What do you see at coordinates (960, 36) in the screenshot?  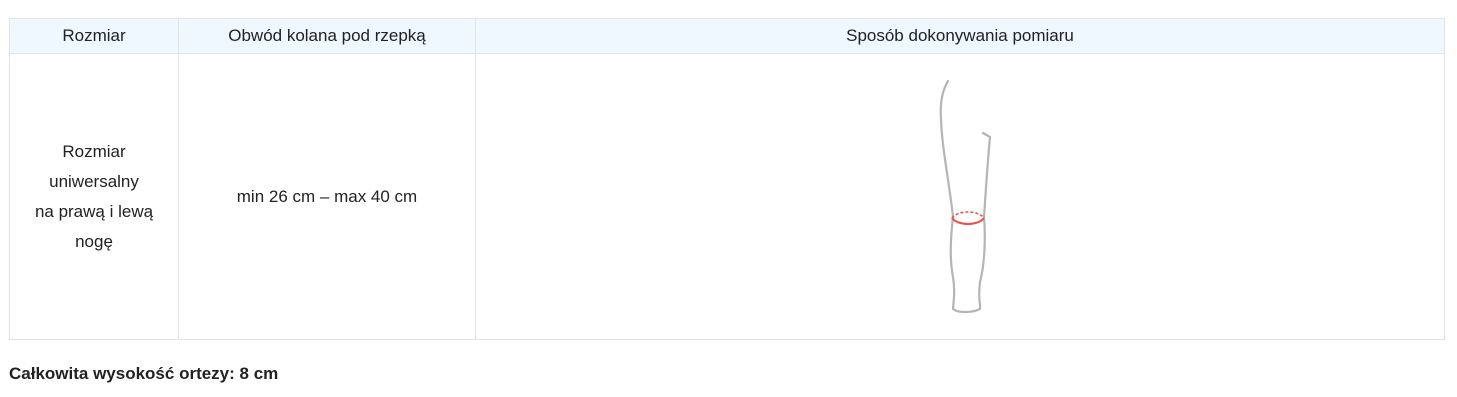 I see `header-measure-method: Sposób dokonywania pomiaru` at bounding box center [960, 36].